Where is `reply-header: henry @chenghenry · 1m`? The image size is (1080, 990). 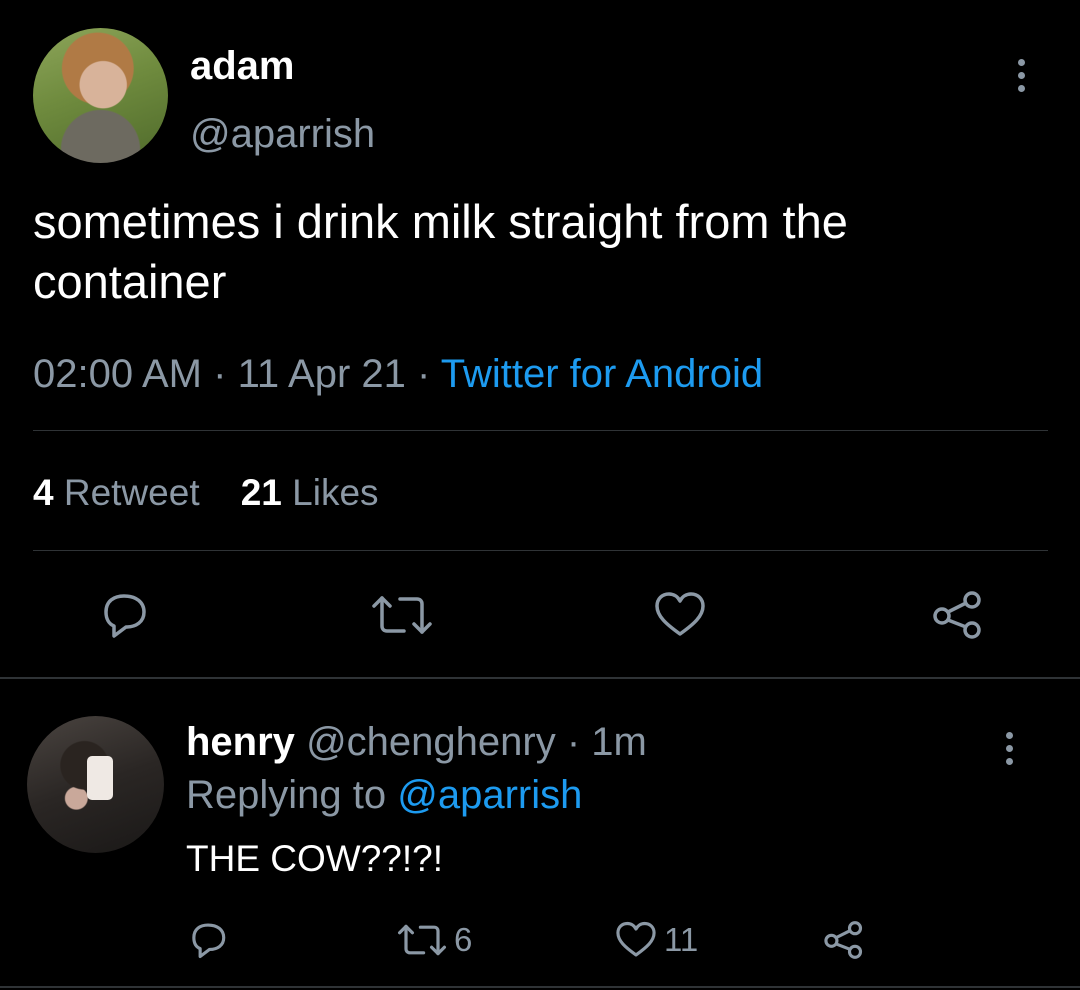 reply-header: henry @chenghenry · 1m is located at coordinates (416, 742).